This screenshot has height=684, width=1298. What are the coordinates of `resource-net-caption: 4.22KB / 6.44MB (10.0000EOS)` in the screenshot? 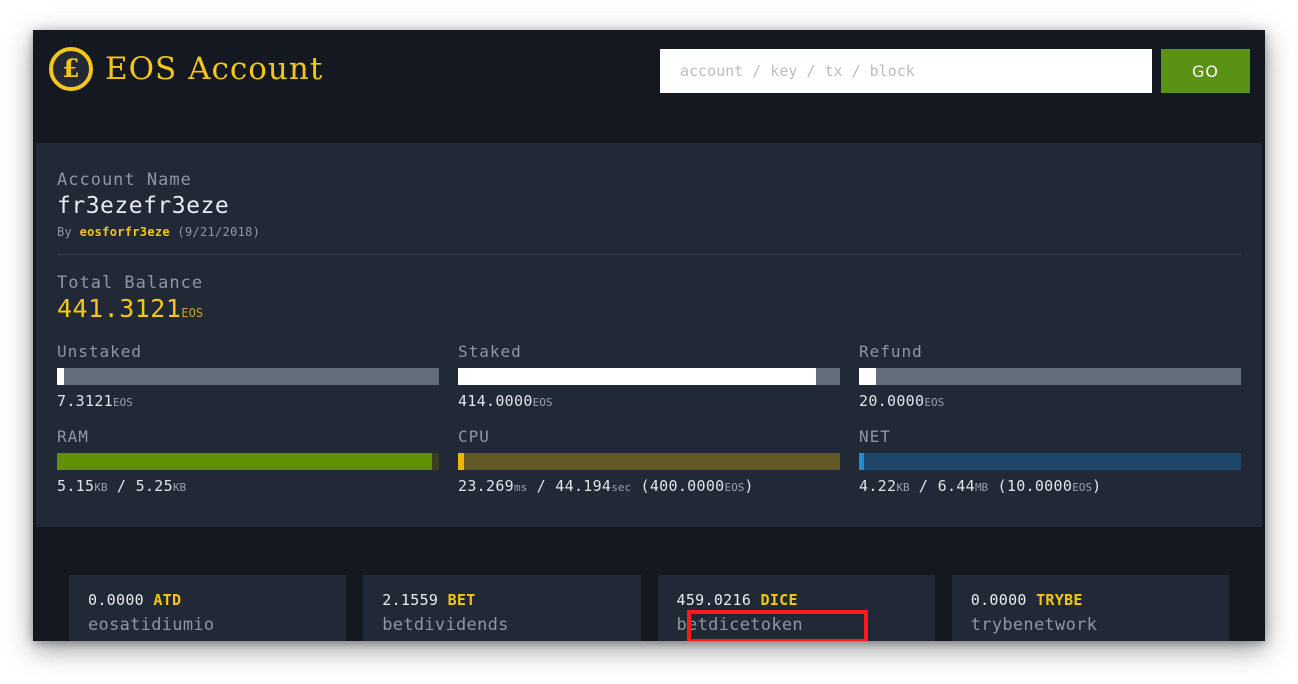 It's located at (1050, 486).